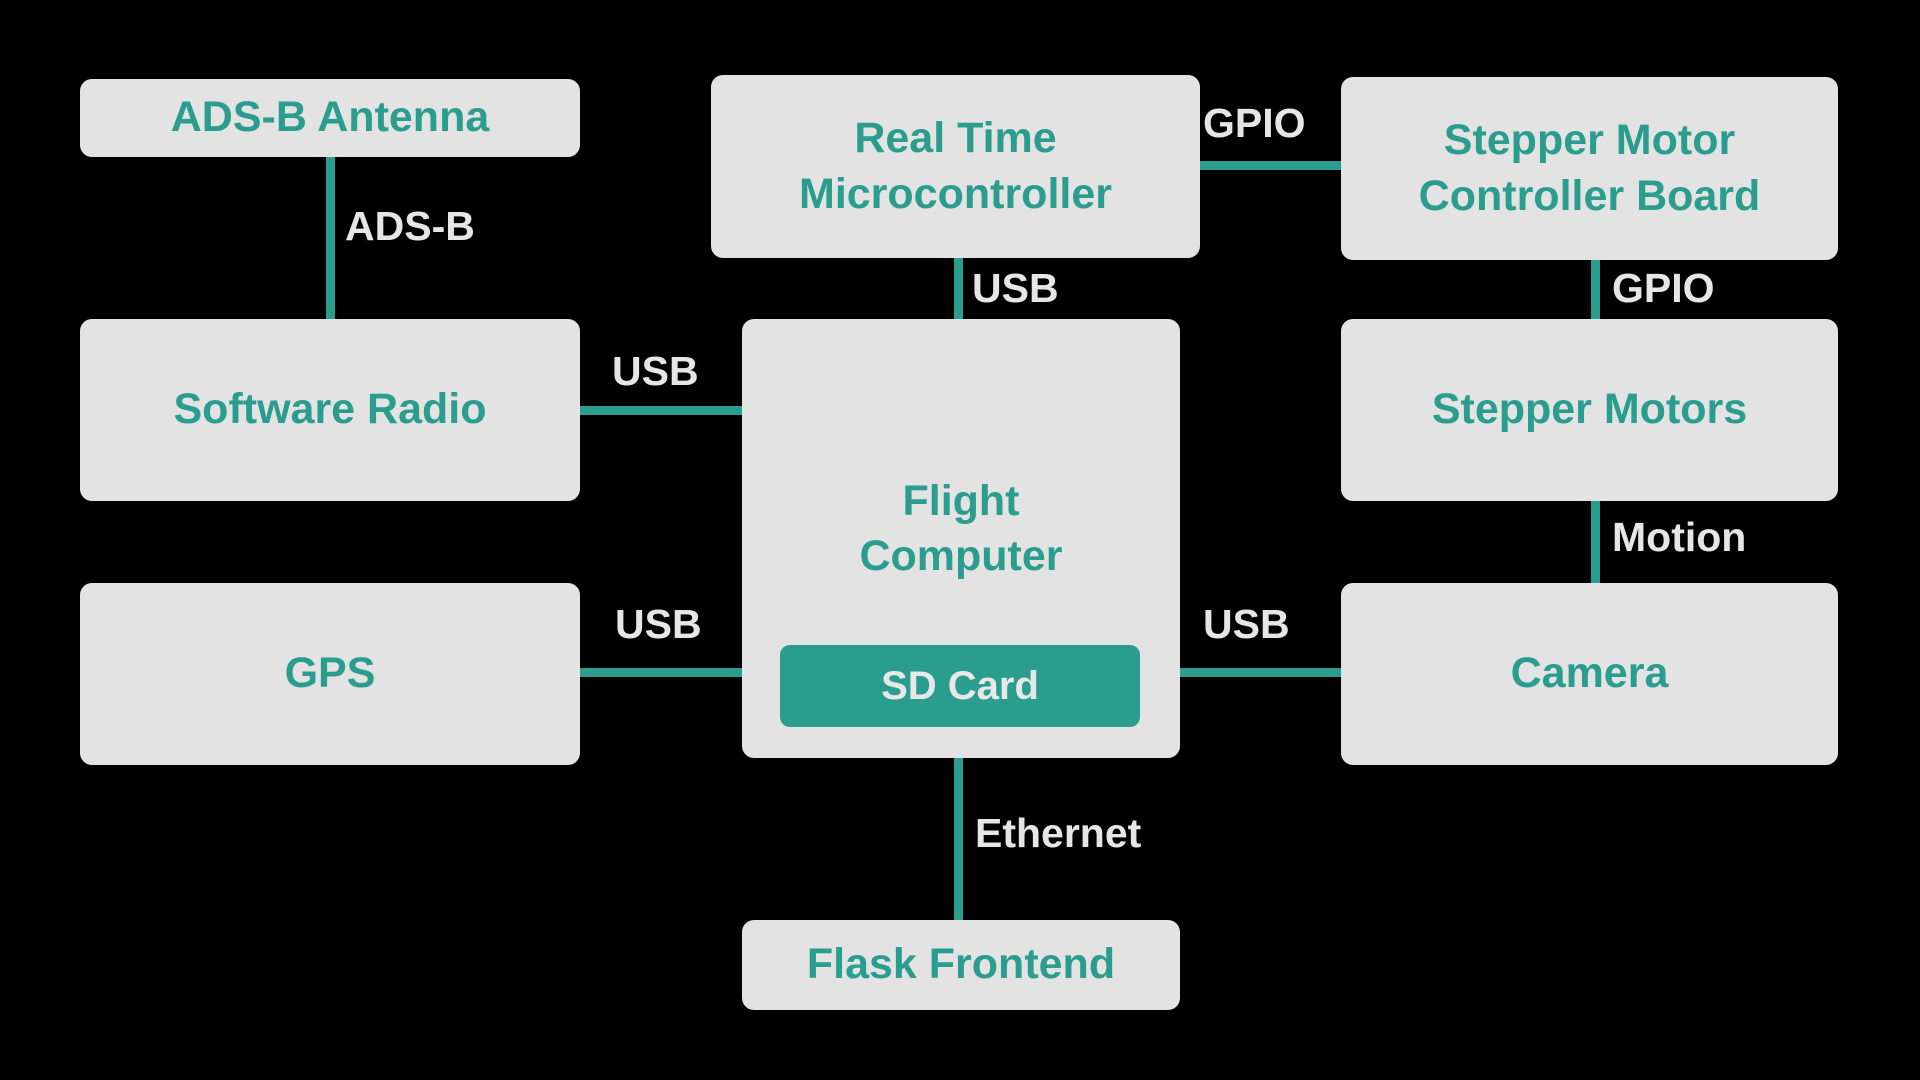  I want to click on edge-label-usb-mcu: USB, so click(1015, 288).